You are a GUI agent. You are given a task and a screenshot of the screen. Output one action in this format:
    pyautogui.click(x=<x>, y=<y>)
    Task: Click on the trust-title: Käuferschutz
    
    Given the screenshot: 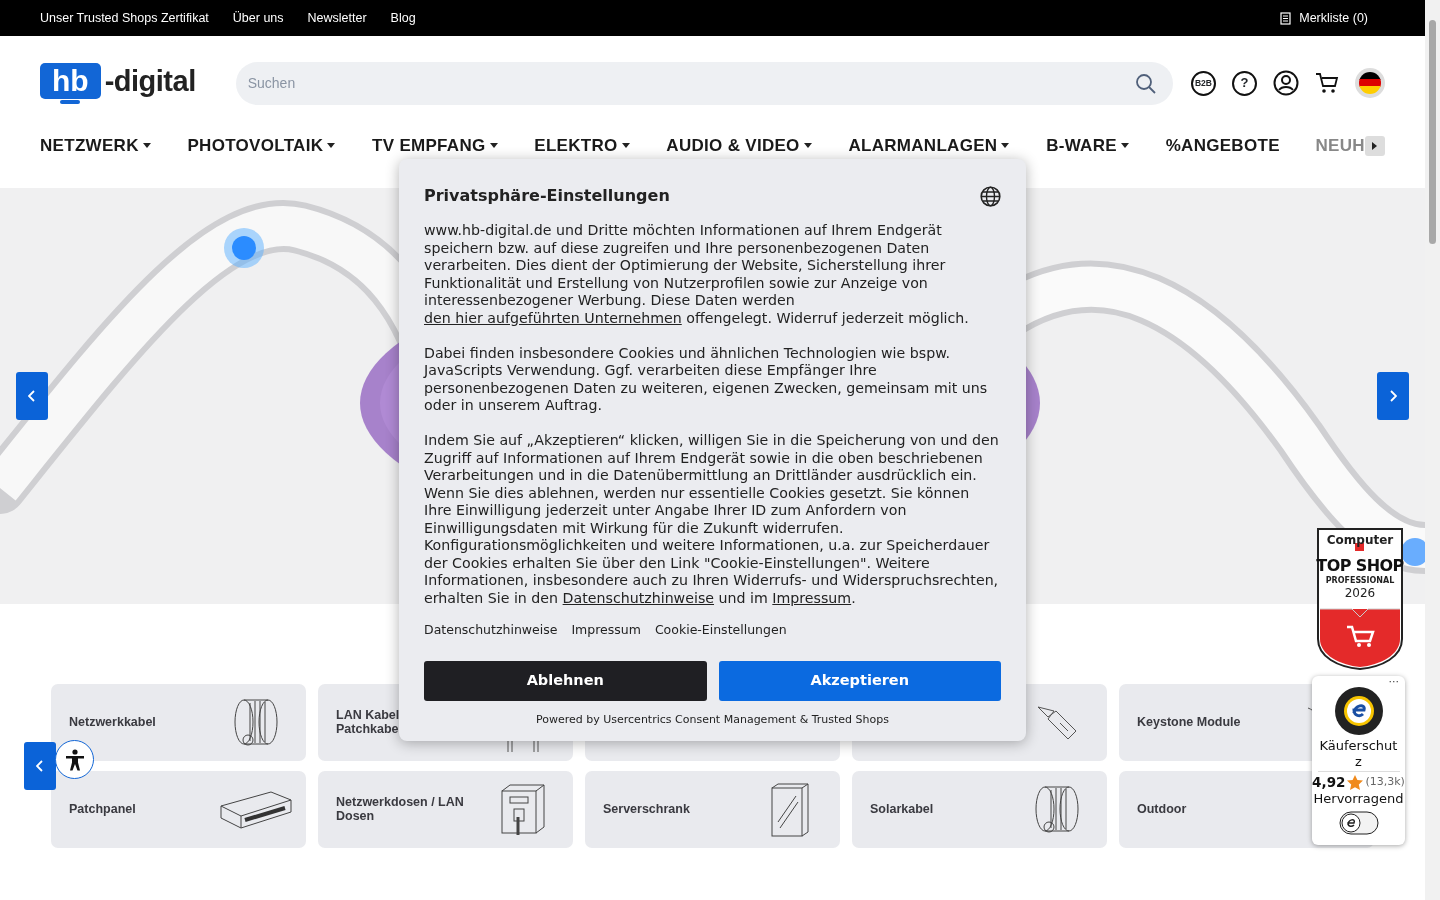 What is the action you would take?
    pyautogui.click(x=1358, y=755)
    